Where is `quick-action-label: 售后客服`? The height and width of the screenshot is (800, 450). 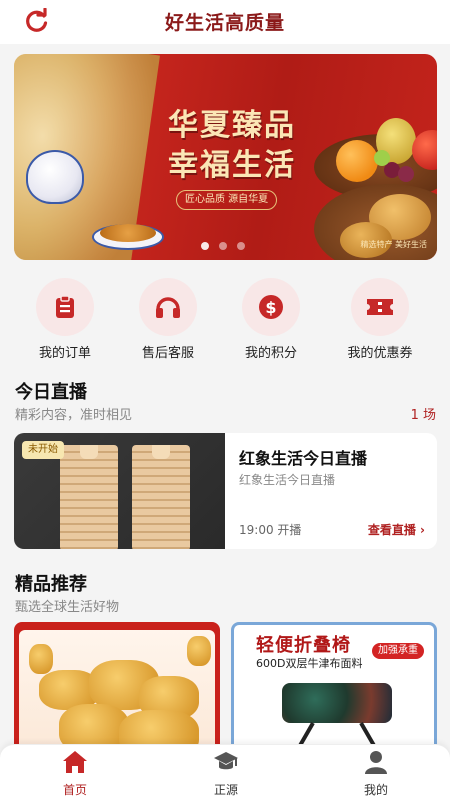 quick-action-label: 售后客服 is located at coordinates (167, 353).